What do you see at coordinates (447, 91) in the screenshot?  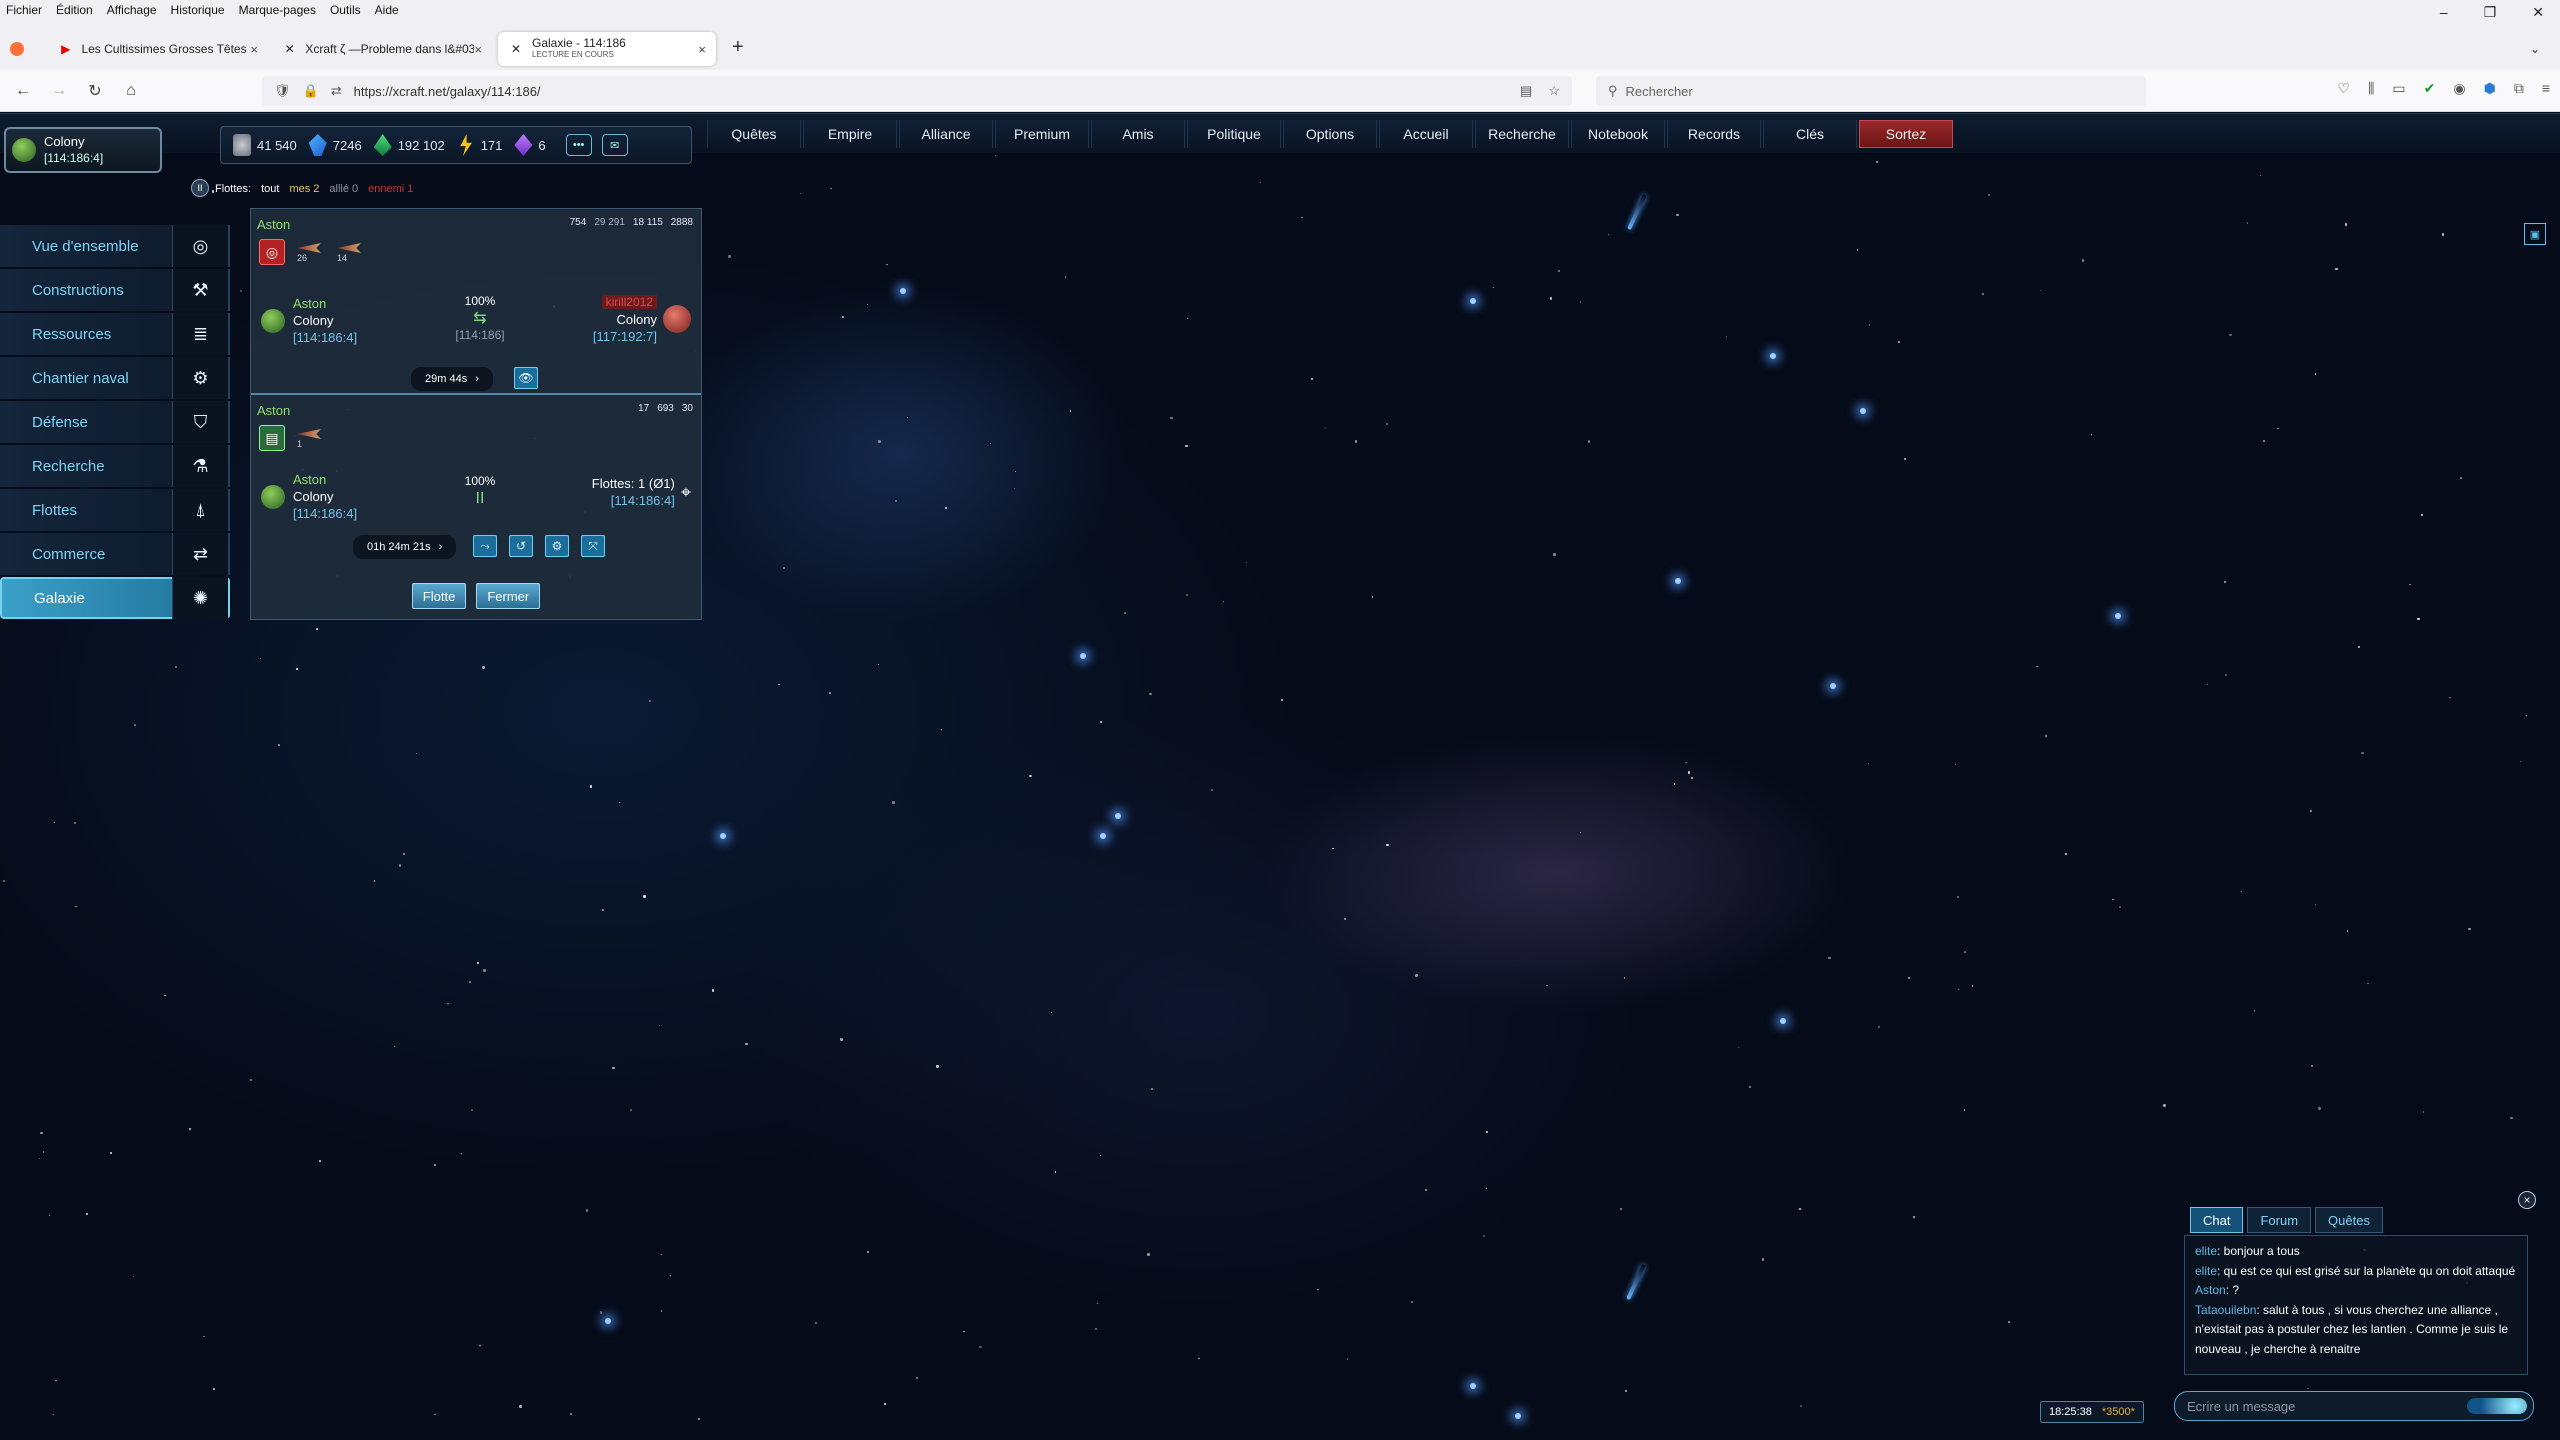 I see `url-text: https://xcraft.net/galaxy/114:186/` at bounding box center [447, 91].